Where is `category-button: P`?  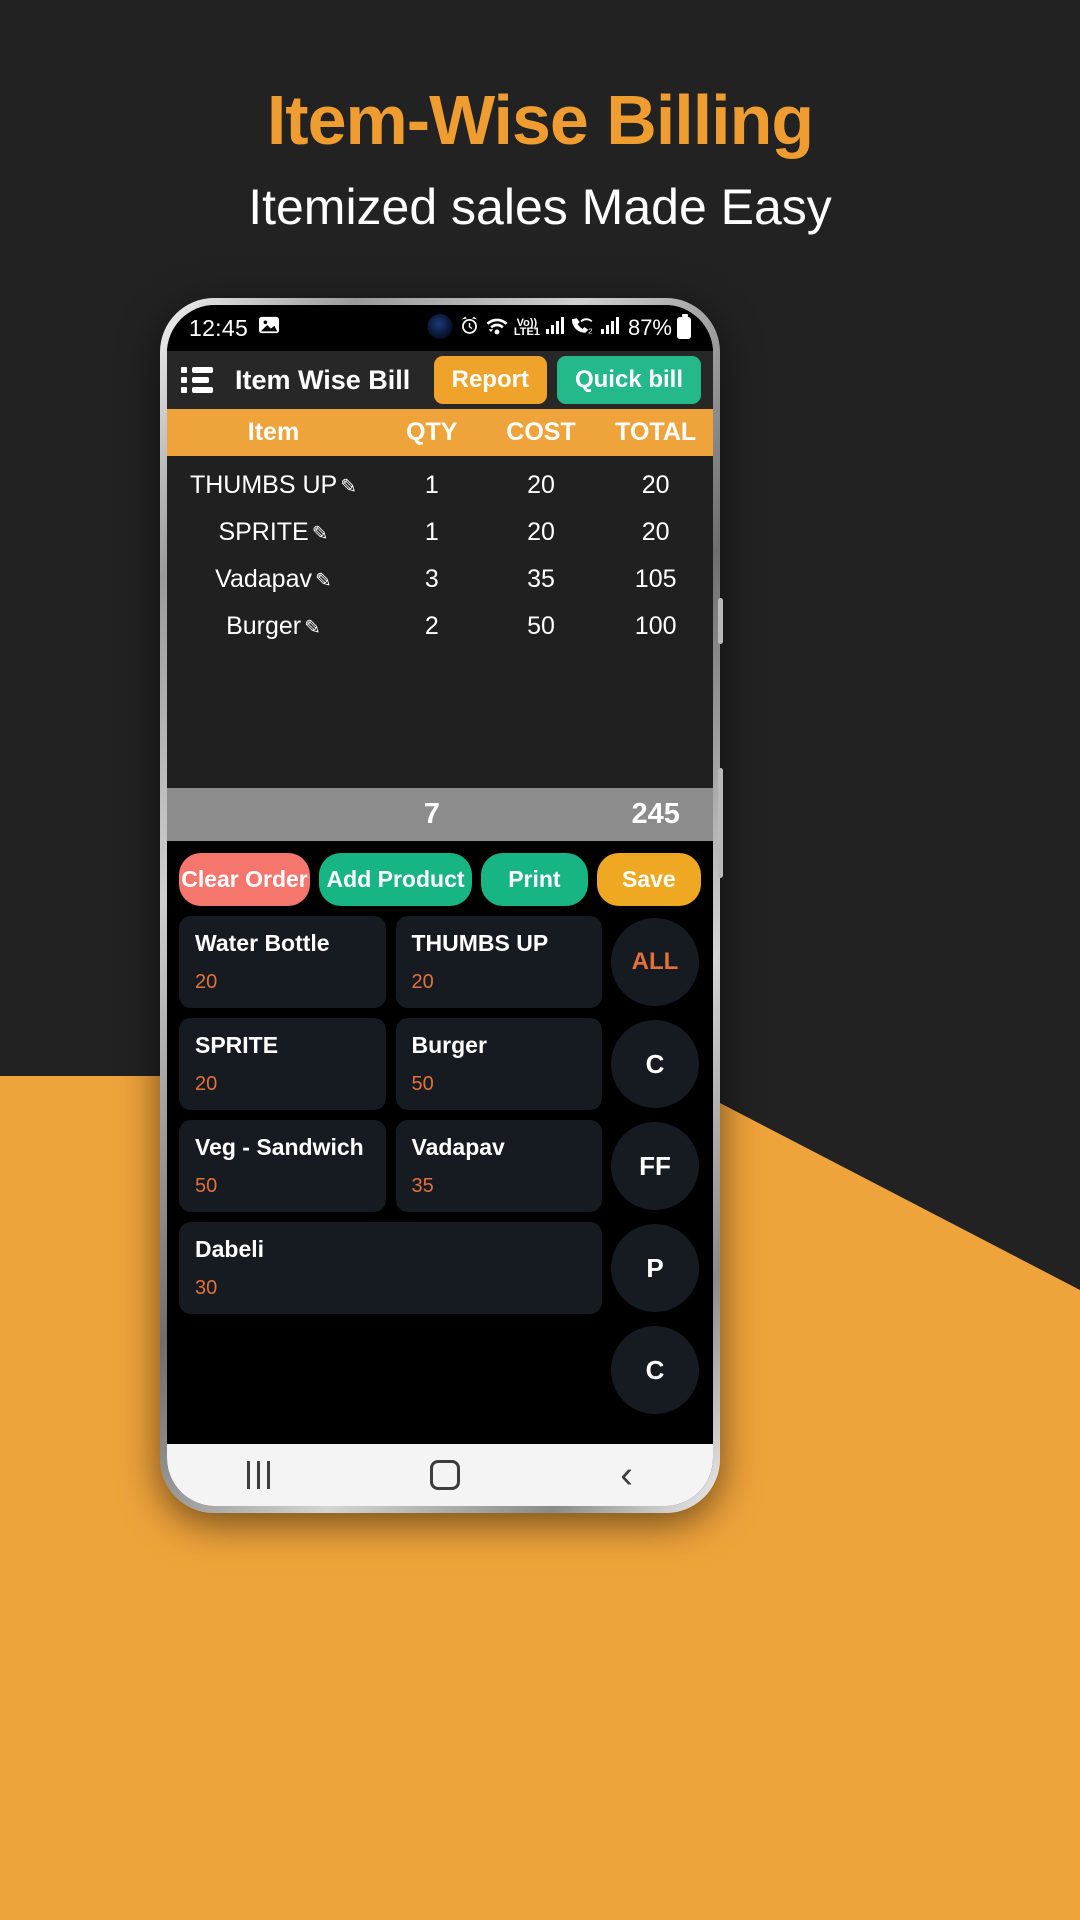
category-button: P is located at coordinates (655, 1268).